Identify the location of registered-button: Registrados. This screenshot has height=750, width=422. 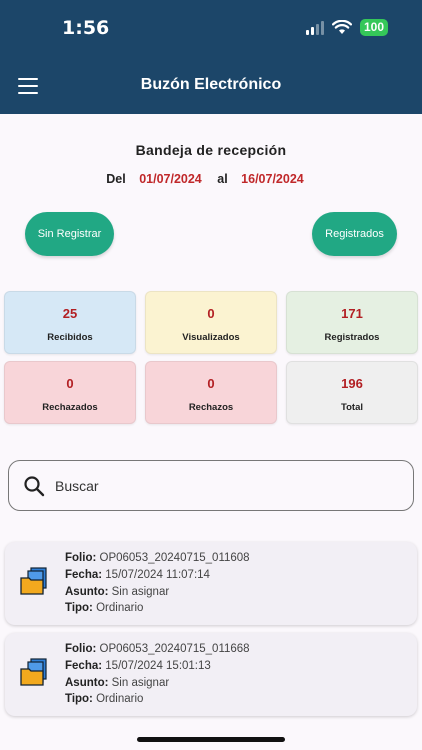
(354, 234).